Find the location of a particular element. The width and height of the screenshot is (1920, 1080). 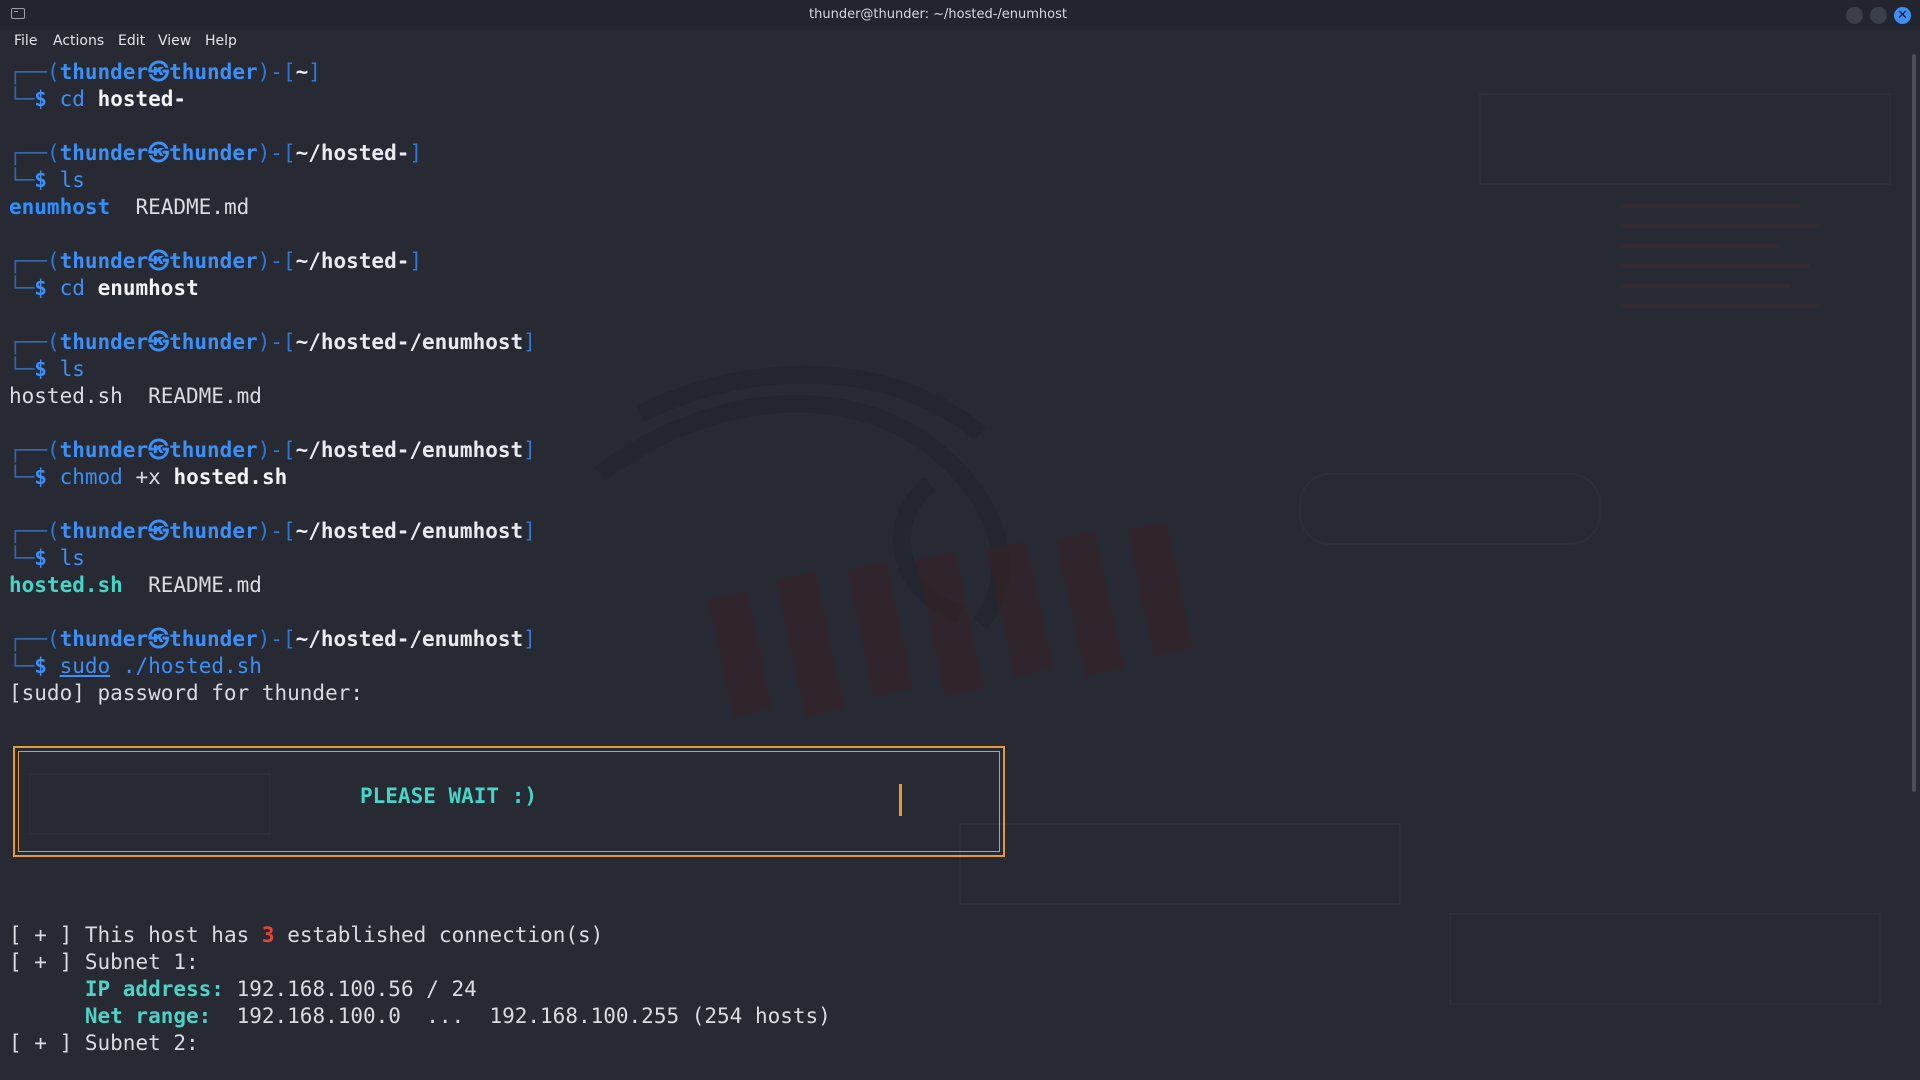

range-label: Net range: is located at coordinates (148, 1016).